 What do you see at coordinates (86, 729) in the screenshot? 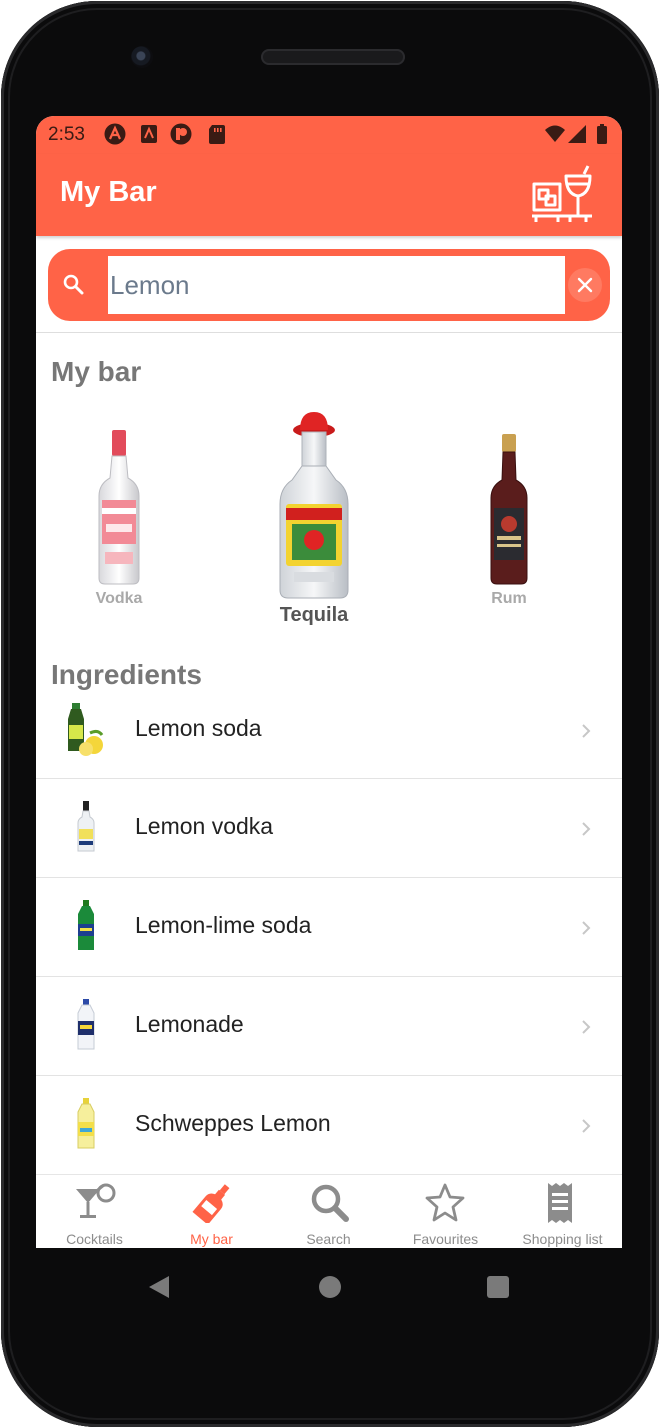
I see `lemon-soda-thumbnail` at bounding box center [86, 729].